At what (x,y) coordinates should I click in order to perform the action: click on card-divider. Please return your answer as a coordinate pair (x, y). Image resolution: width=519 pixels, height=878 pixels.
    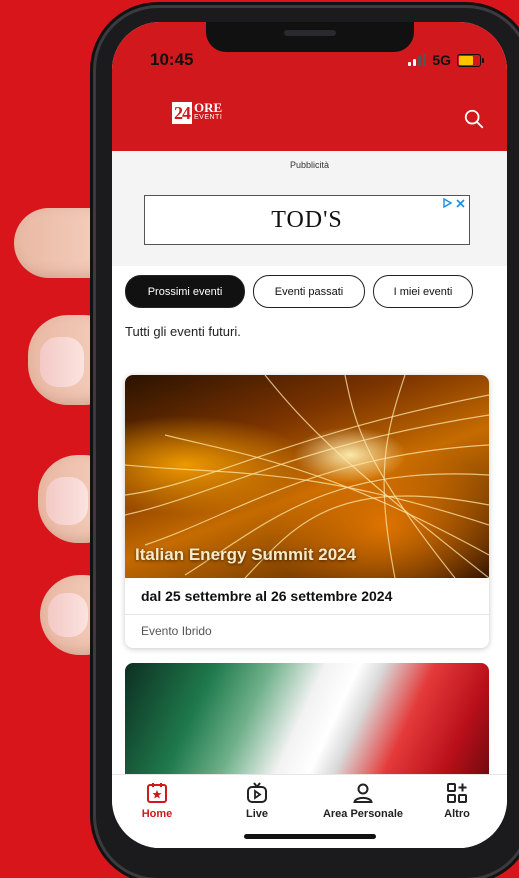
    Looking at the image, I should click on (307, 614).